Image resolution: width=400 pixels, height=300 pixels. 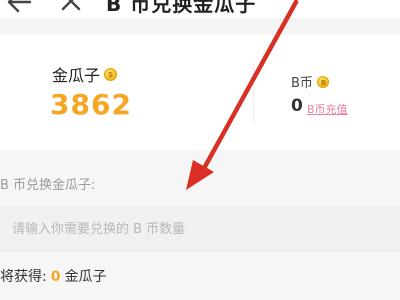 I want to click on separator-band, so click(x=200, y=26).